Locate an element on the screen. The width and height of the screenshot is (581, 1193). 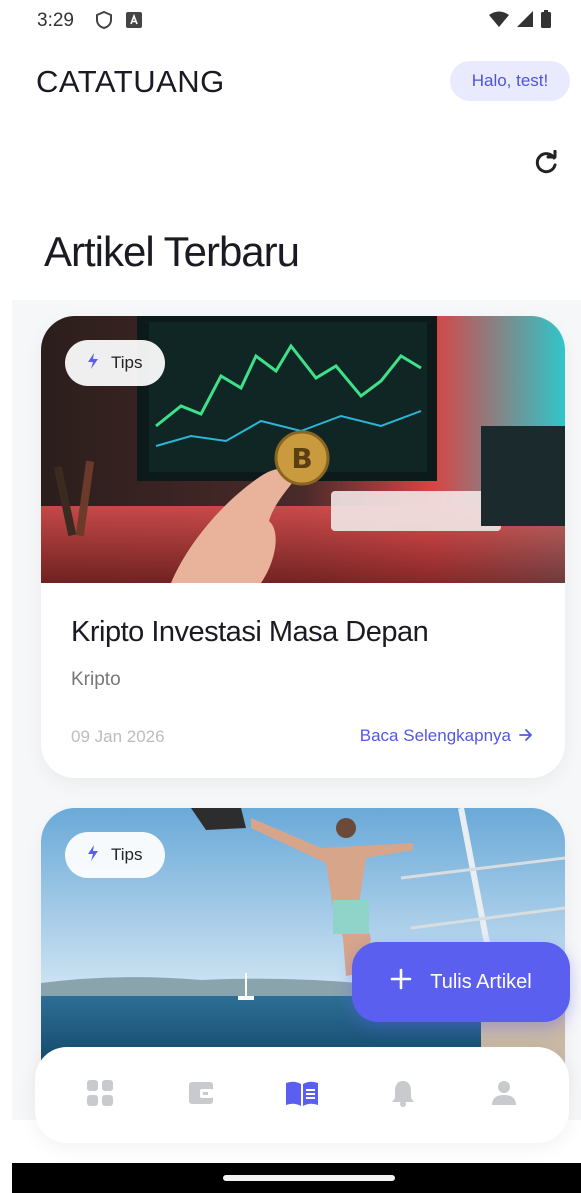
nav-wallet is located at coordinates (201, 1095).